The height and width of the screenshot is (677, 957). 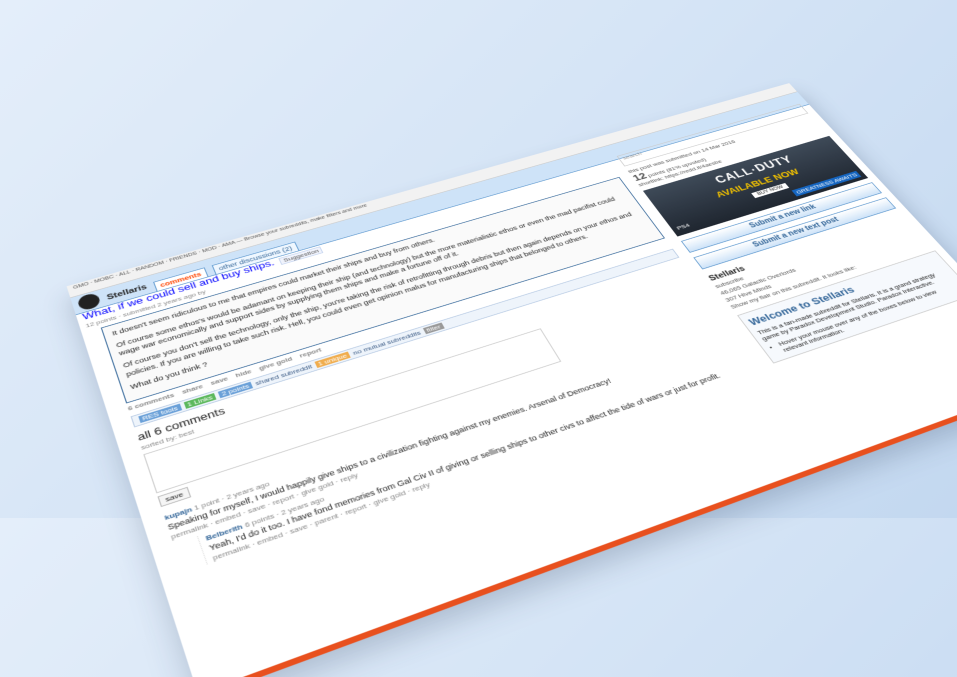 What do you see at coordinates (200, 400) in the screenshot?
I see `res-item: 1 Links` at bounding box center [200, 400].